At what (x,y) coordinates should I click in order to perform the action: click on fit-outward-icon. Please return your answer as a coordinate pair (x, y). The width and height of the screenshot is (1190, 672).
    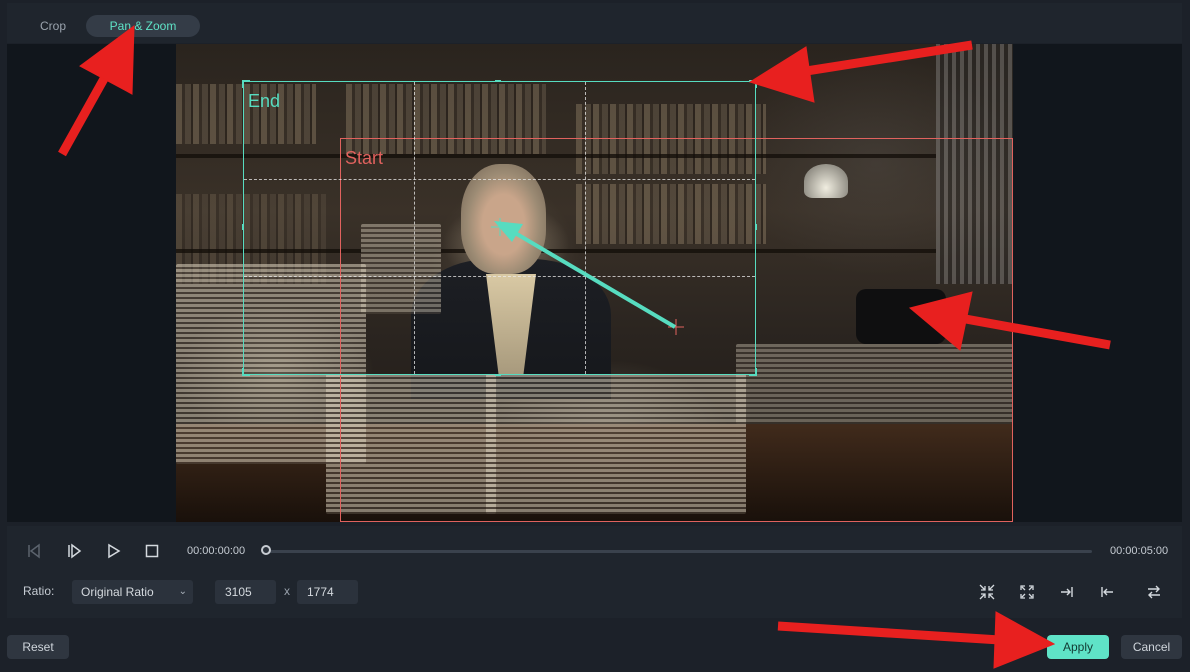
    Looking at the image, I should click on (1027, 592).